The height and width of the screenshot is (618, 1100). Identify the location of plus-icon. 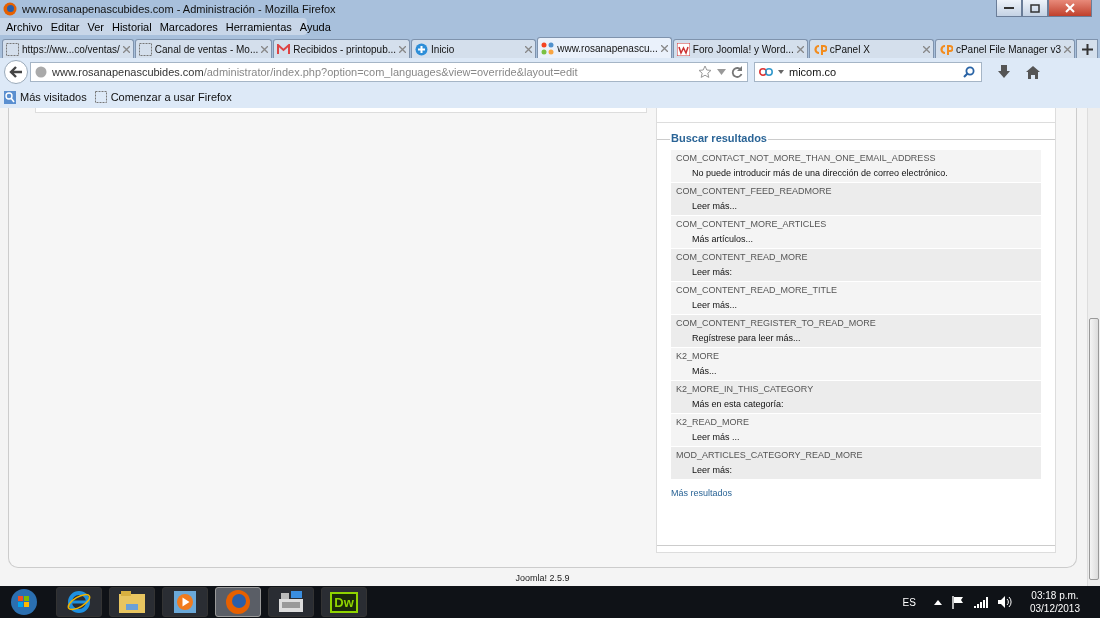
(1087, 49).